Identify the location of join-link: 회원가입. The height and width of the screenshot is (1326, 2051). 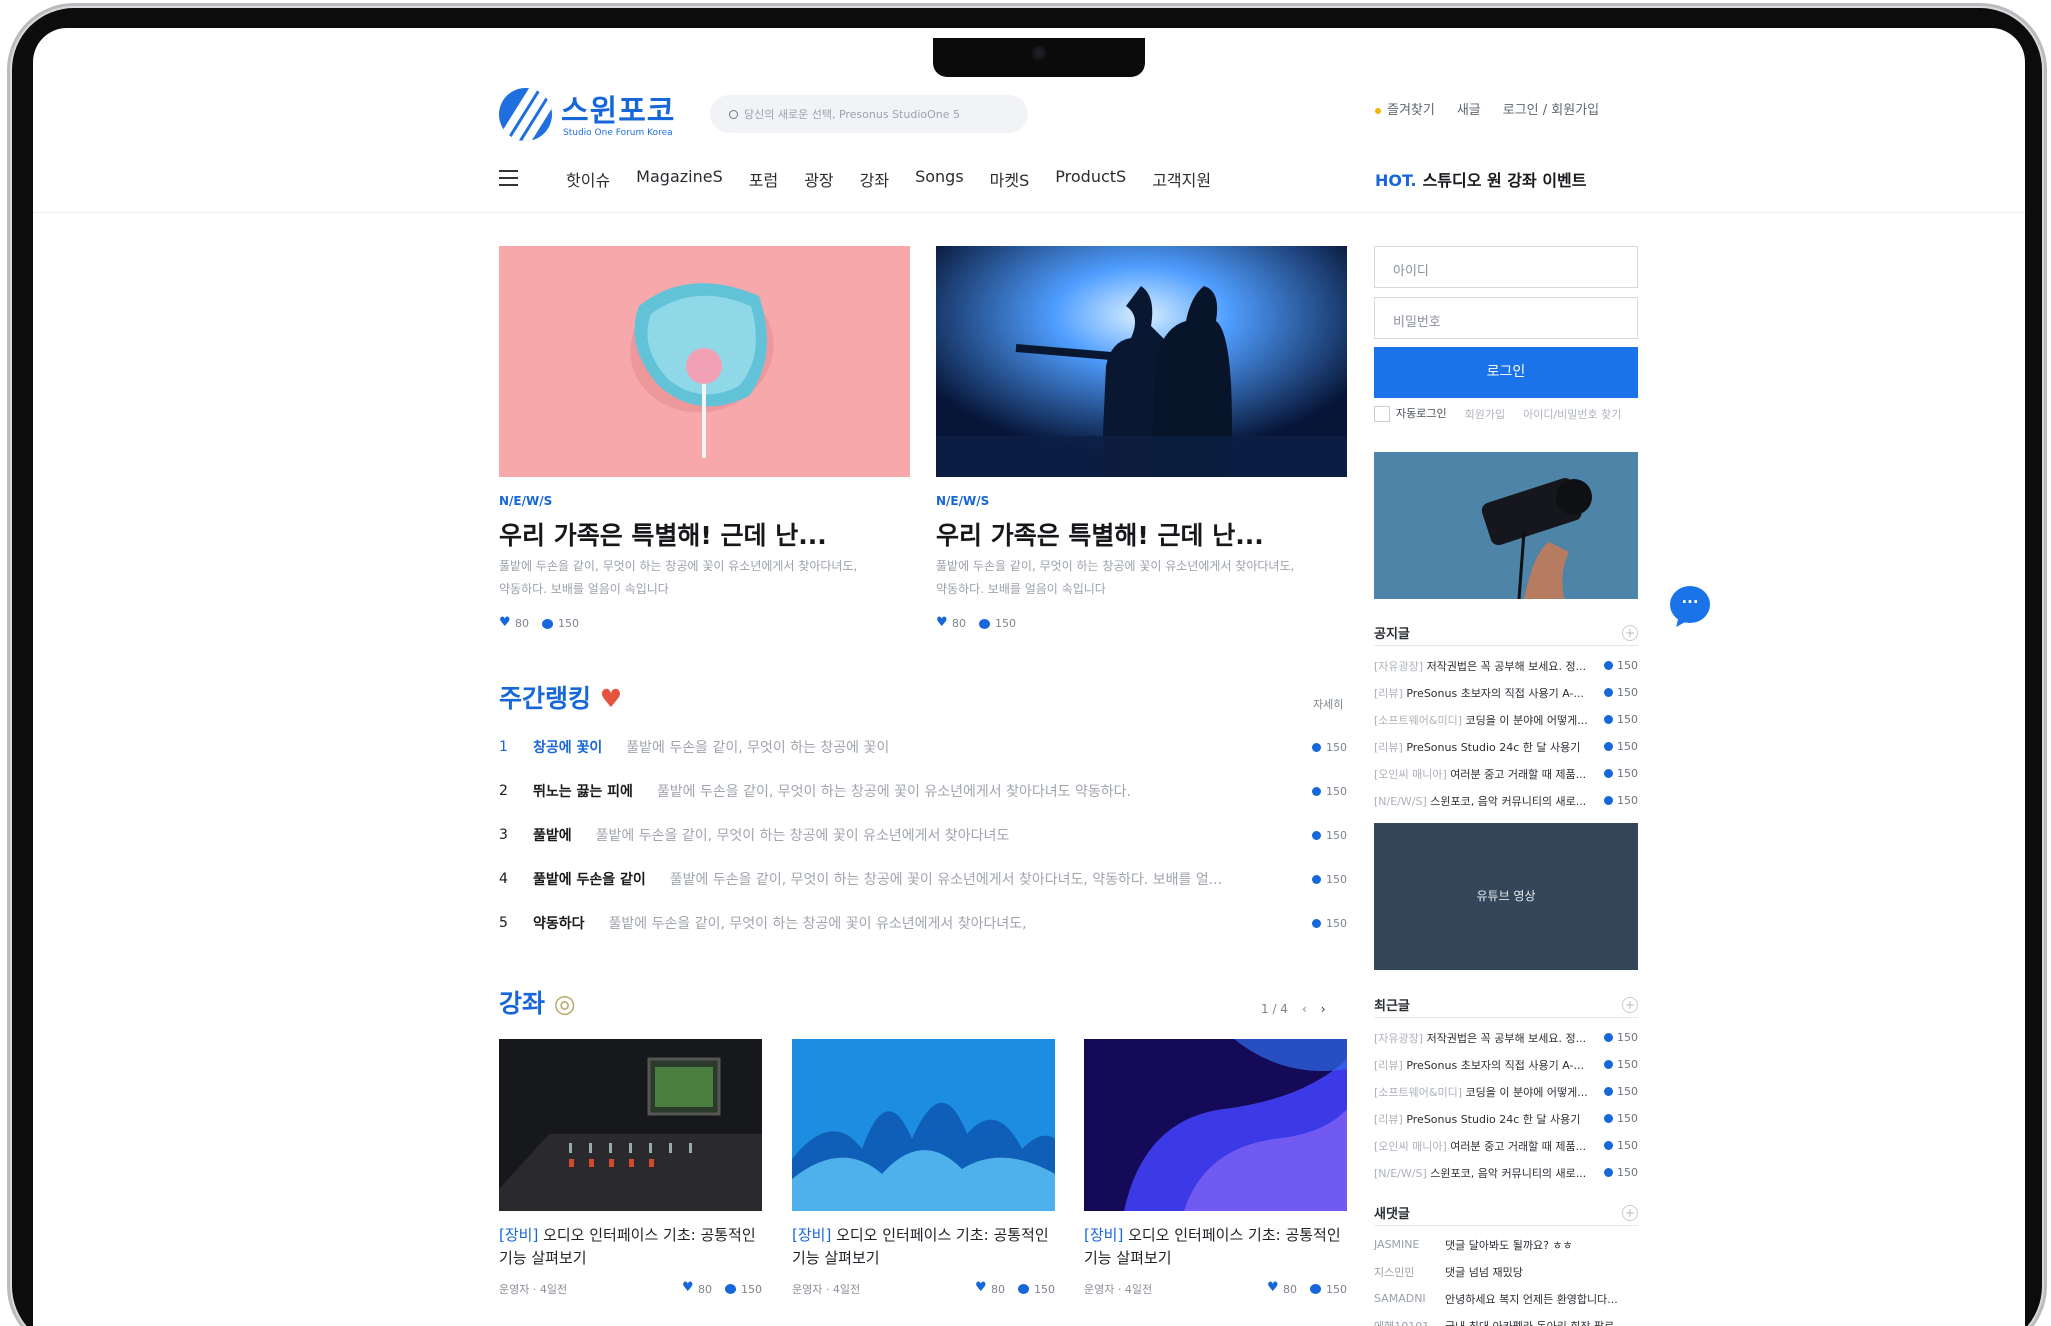
(1485, 414).